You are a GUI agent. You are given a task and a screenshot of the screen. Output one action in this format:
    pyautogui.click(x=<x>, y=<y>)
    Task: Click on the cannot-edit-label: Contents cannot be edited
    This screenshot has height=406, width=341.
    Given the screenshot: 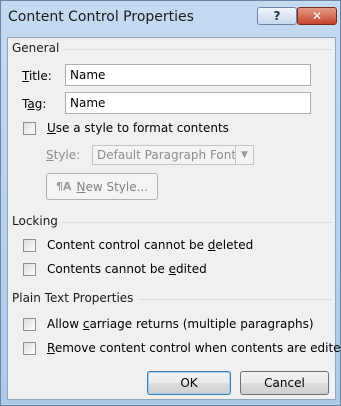 What is the action you would take?
    pyautogui.click(x=127, y=269)
    